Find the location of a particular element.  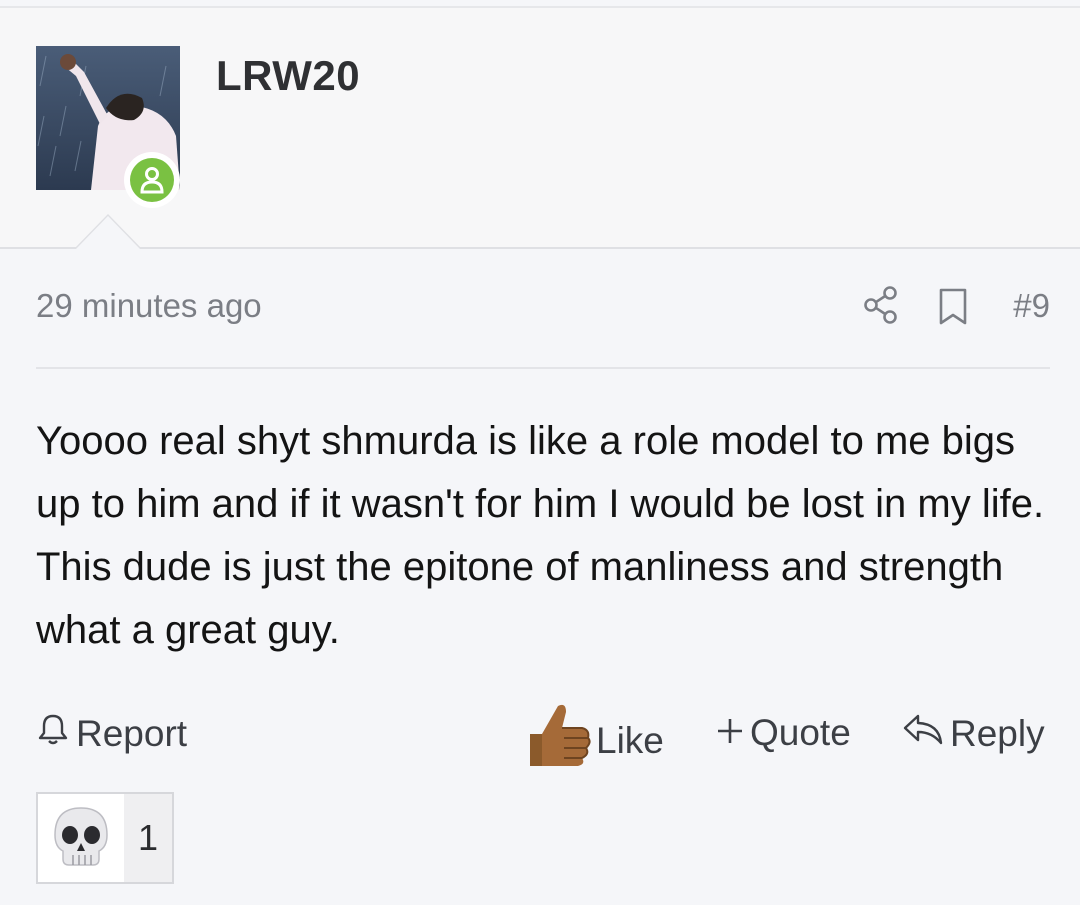

quote-label: Quote is located at coordinates (800, 732).